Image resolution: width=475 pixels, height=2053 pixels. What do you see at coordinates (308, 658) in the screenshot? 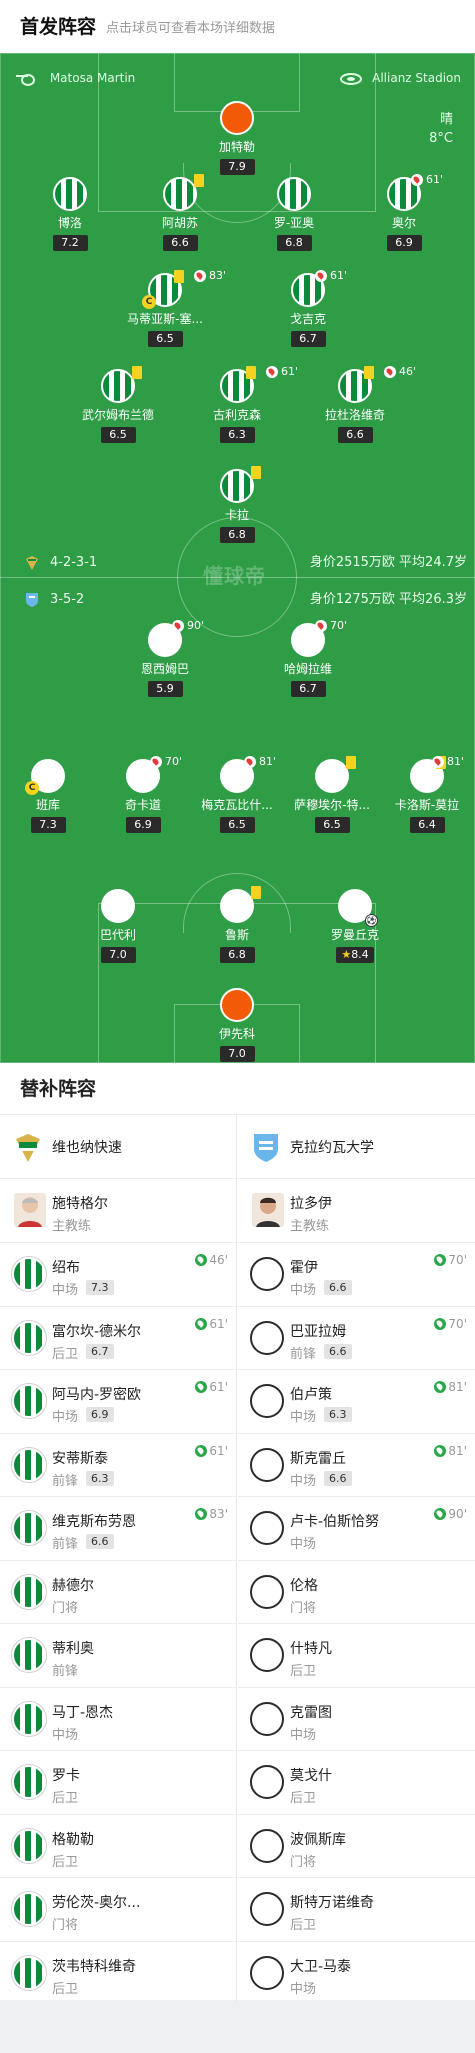
I see `player-away-1: 70' 哈姆拉维 6.7` at bounding box center [308, 658].